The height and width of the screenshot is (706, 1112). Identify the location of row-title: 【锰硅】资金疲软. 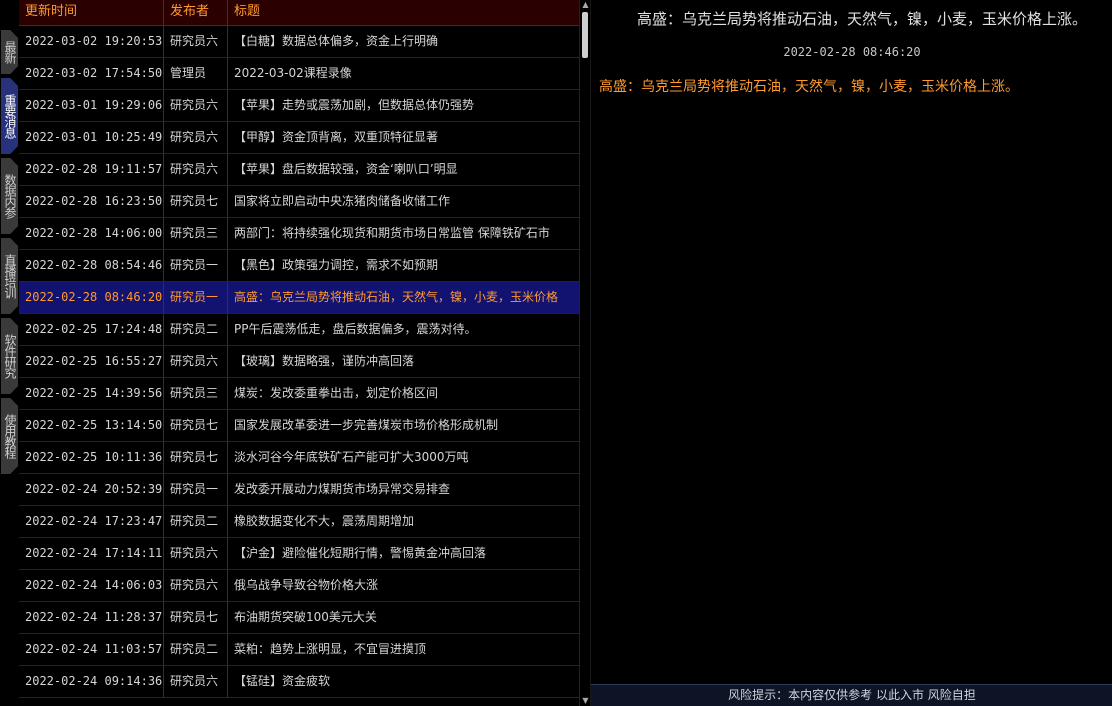
(282, 681).